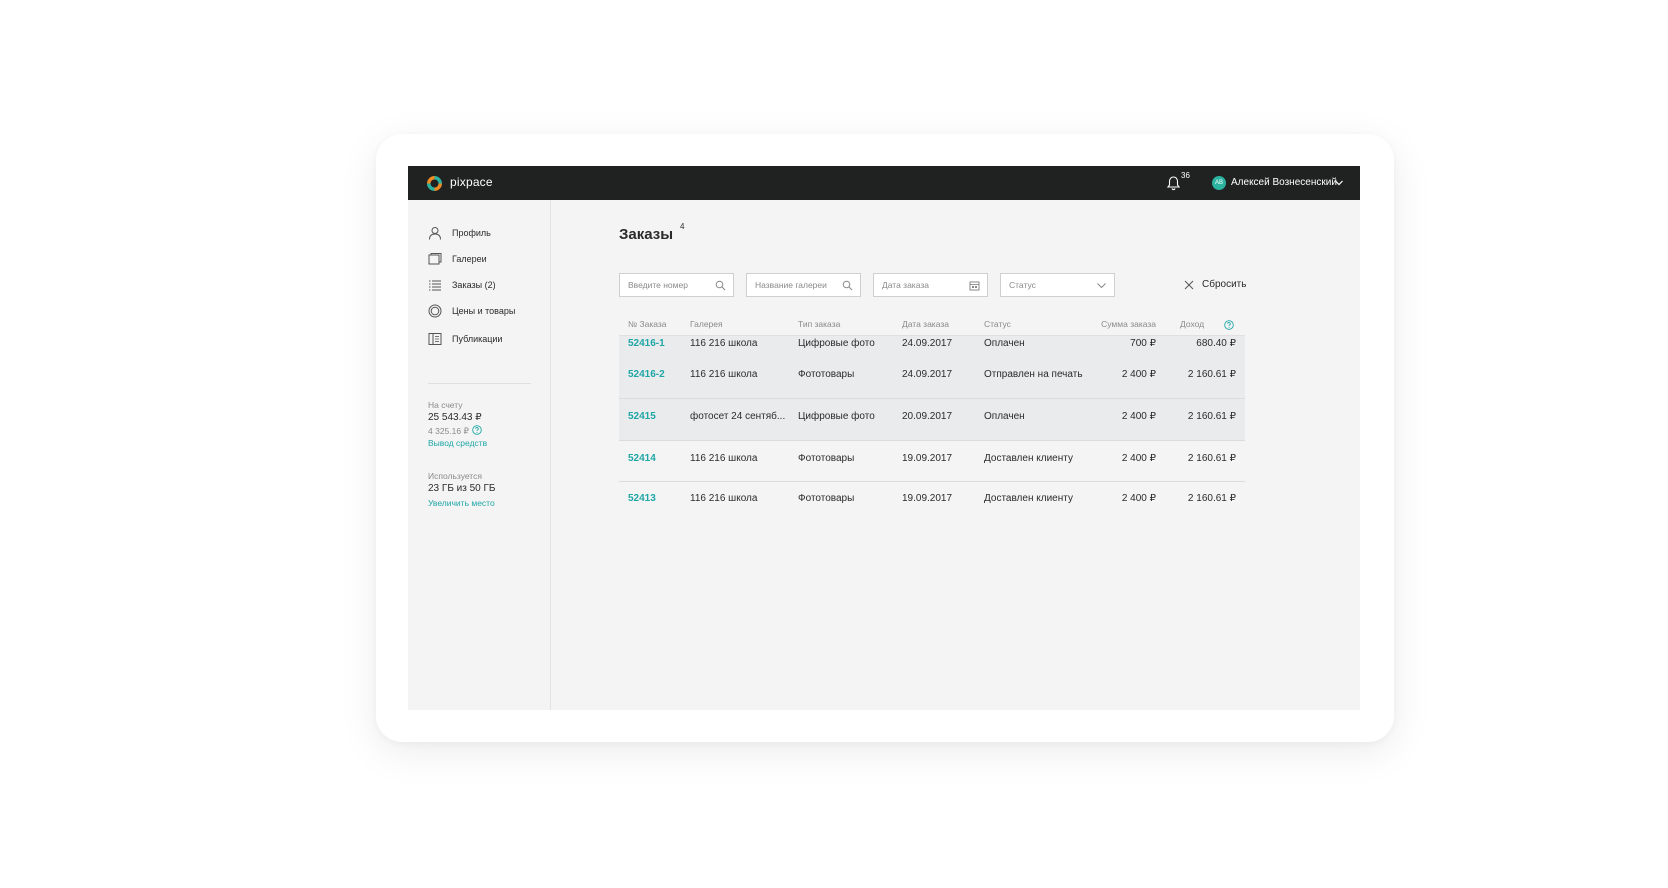 The image size is (1668, 888). What do you see at coordinates (477, 339) in the screenshot?
I see `sidebar-item-label: Публикации` at bounding box center [477, 339].